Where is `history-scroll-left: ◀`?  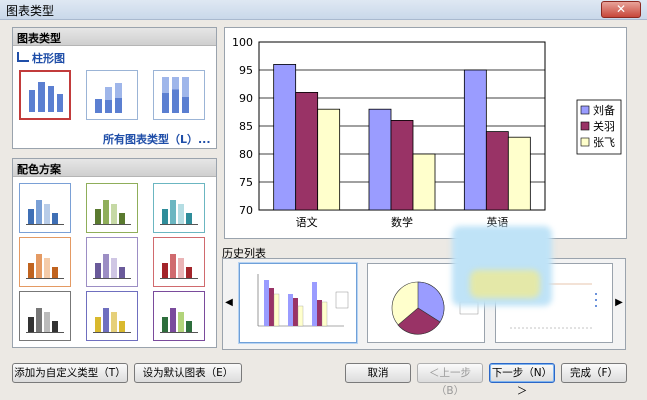 history-scroll-left: ◀ is located at coordinates (229, 303).